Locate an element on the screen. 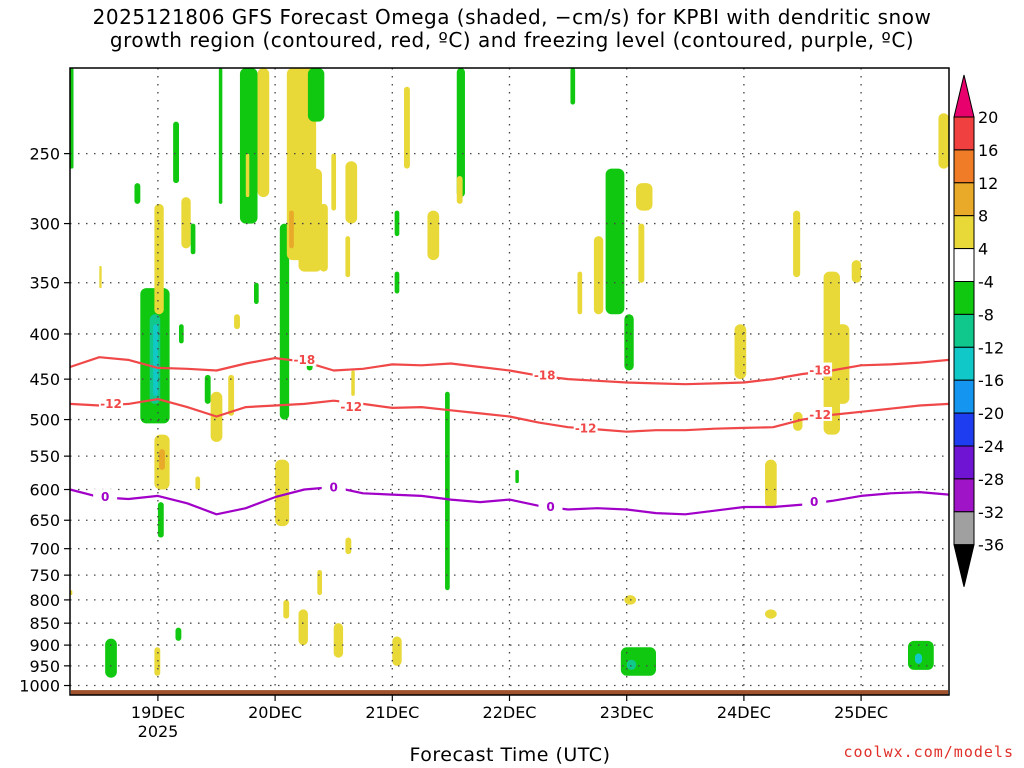 The height and width of the screenshot is (768, 1024). colorbar-level-label: -28 is located at coordinates (991, 479).